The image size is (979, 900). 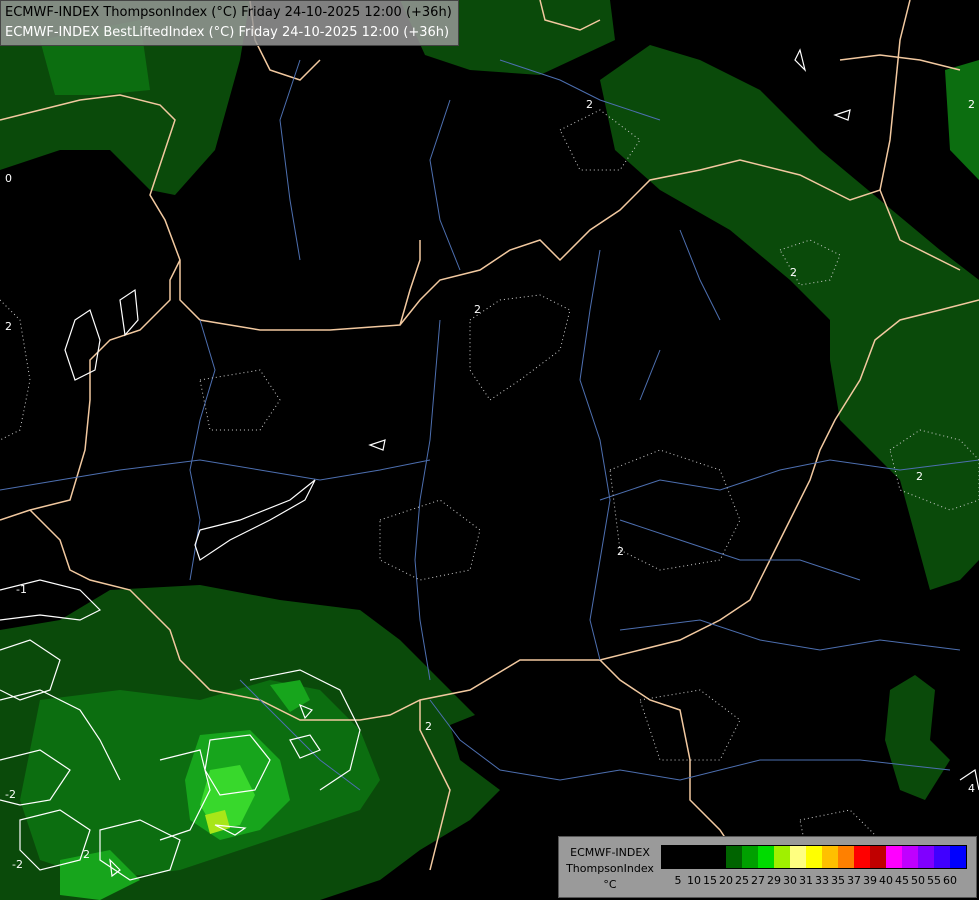 What do you see at coordinates (790, 880) in the screenshot?
I see `legend-tick-label: 30` at bounding box center [790, 880].